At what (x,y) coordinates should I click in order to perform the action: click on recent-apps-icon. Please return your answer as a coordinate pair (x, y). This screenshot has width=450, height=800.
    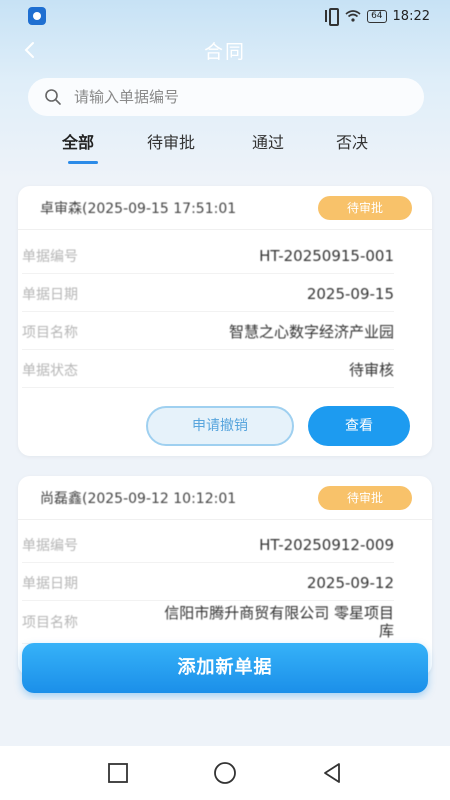
    Looking at the image, I should click on (118, 773).